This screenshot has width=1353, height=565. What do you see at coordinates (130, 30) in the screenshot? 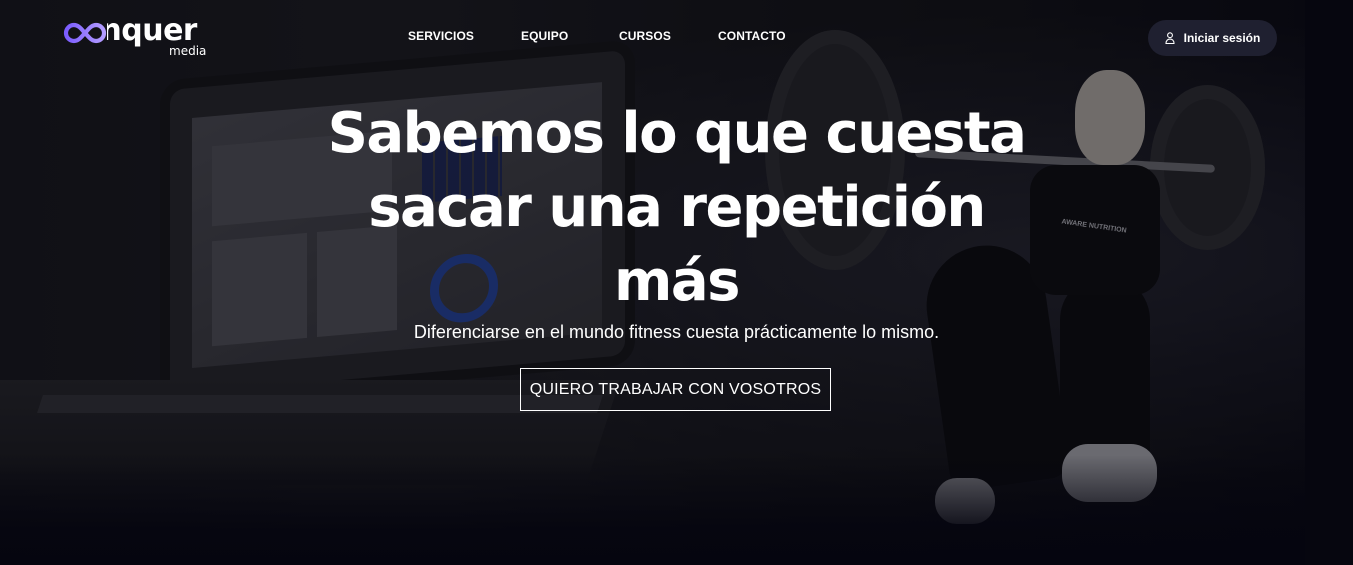
I see `logo-wordmark: conquer` at bounding box center [130, 30].